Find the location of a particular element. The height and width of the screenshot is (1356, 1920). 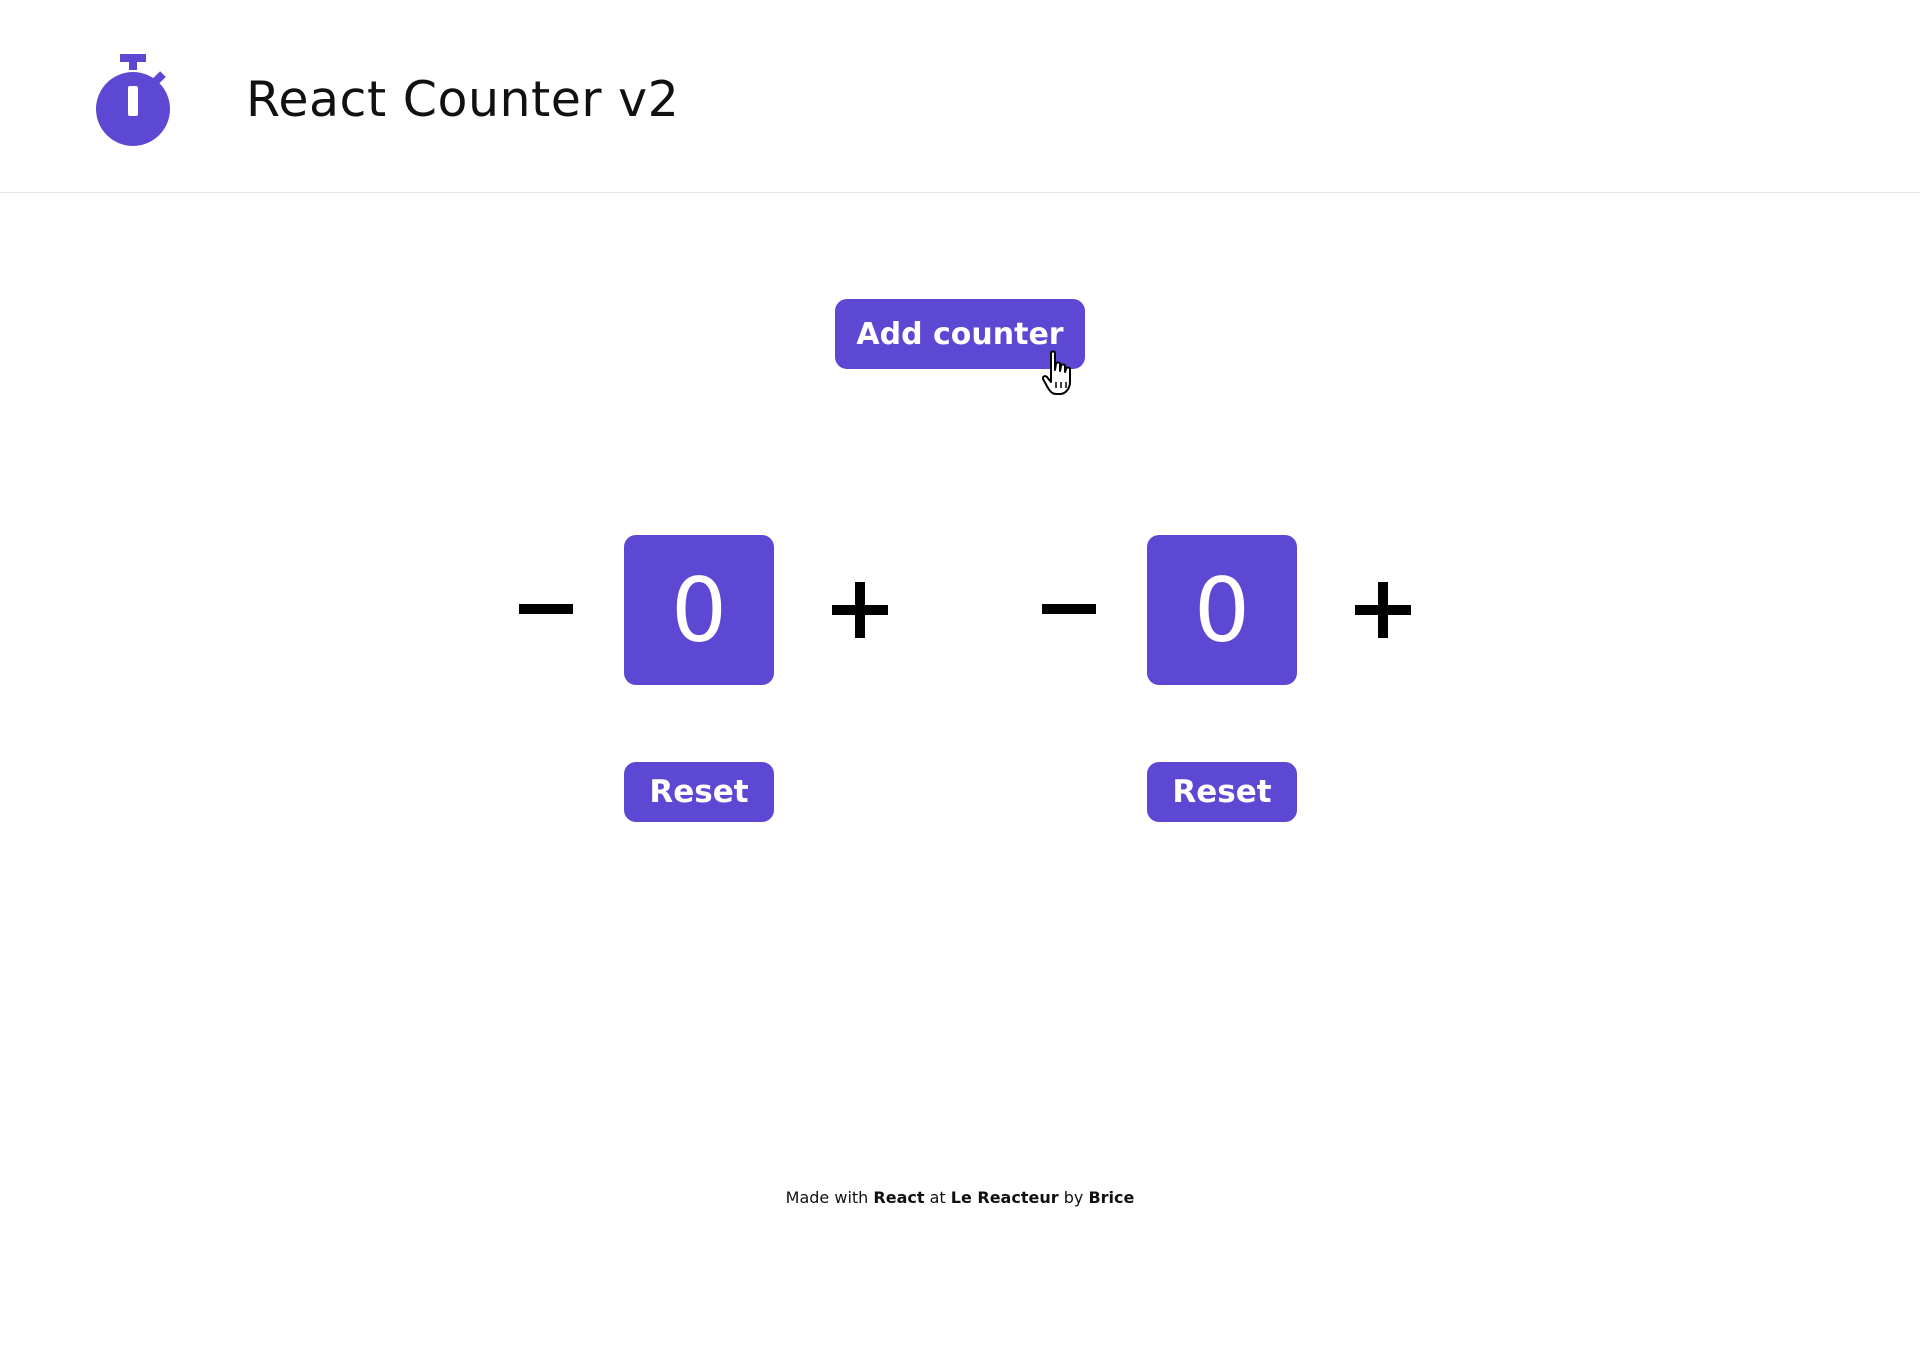

footer-text: at is located at coordinates (937, 1197).